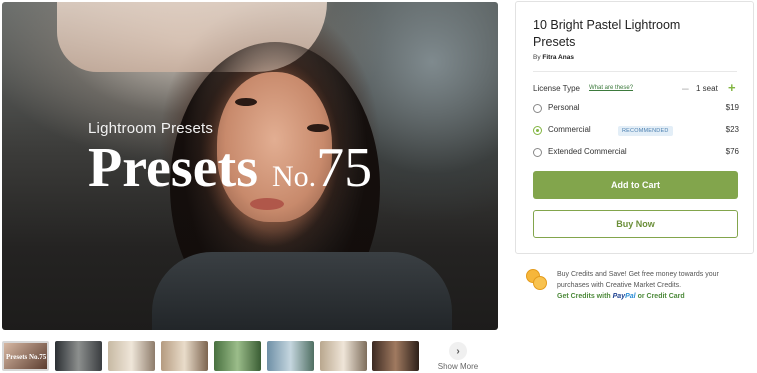  What do you see at coordinates (584, 296) in the screenshot?
I see `credits-link-prefix: Get Credits with` at bounding box center [584, 296].